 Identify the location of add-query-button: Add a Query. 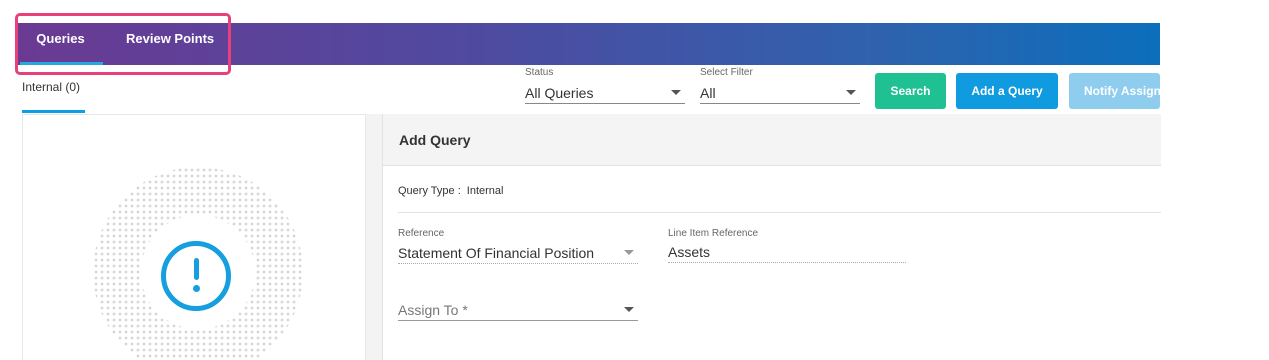
(1007, 91).